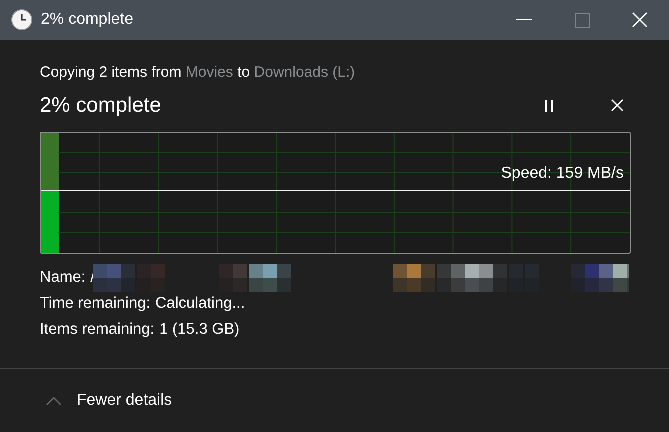 The height and width of the screenshot is (432, 669). What do you see at coordinates (640, 20) in the screenshot?
I see `close-icon` at bounding box center [640, 20].